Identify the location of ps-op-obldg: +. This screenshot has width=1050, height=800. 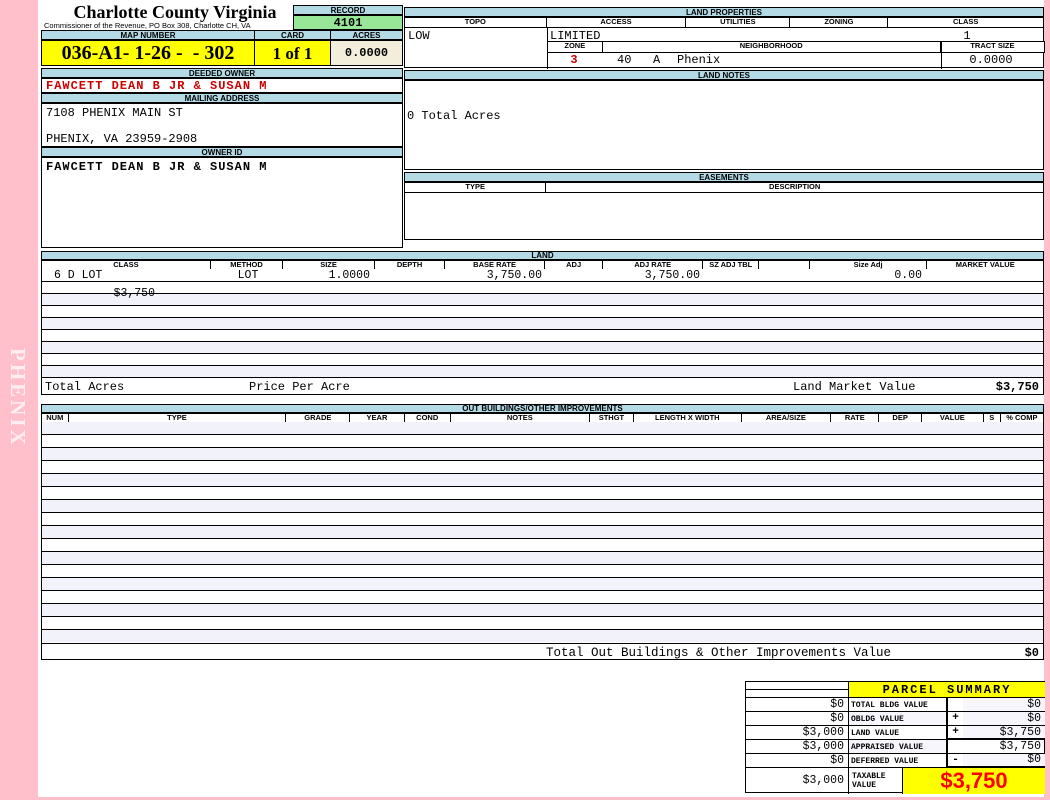
(954, 719).